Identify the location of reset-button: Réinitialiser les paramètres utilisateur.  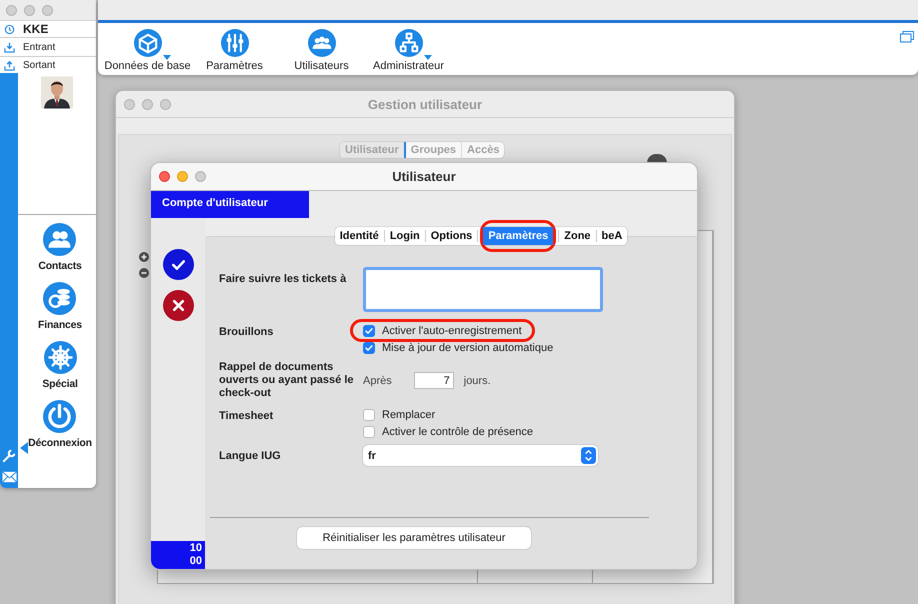
(414, 538).